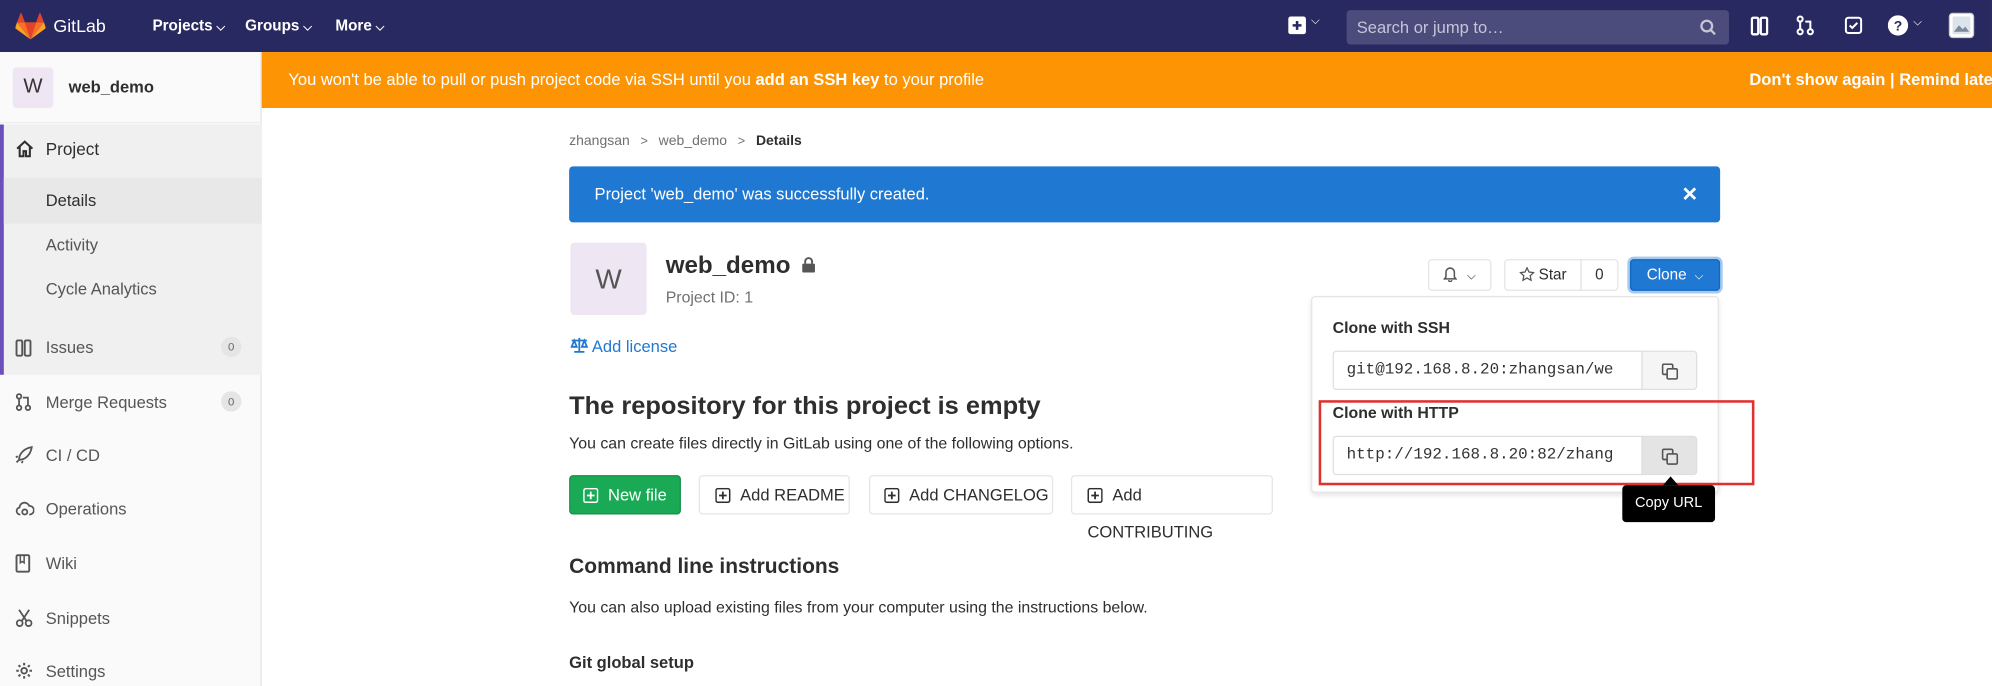  I want to click on add-contributing-label: Add CONTRIBUTING, so click(1150, 513).